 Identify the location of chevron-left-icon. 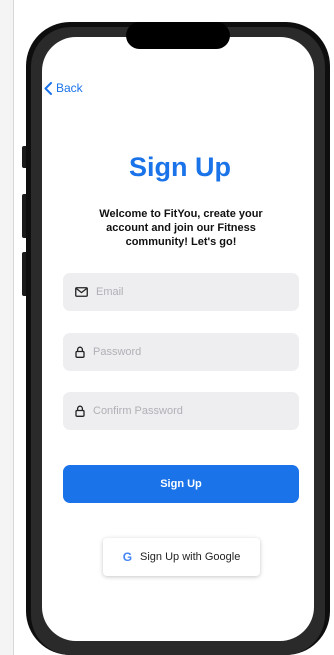
(48, 88).